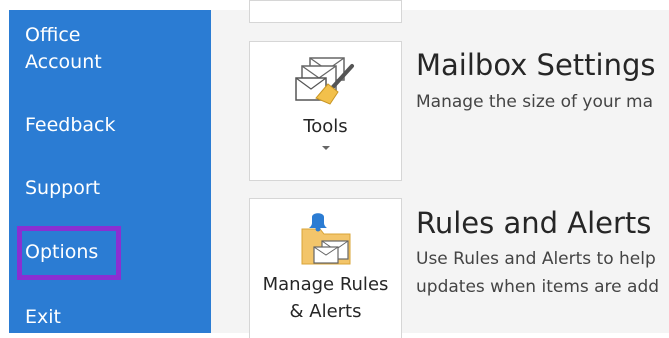 The width and height of the screenshot is (669, 338). I want to click on tile-above, so click(325, 11).